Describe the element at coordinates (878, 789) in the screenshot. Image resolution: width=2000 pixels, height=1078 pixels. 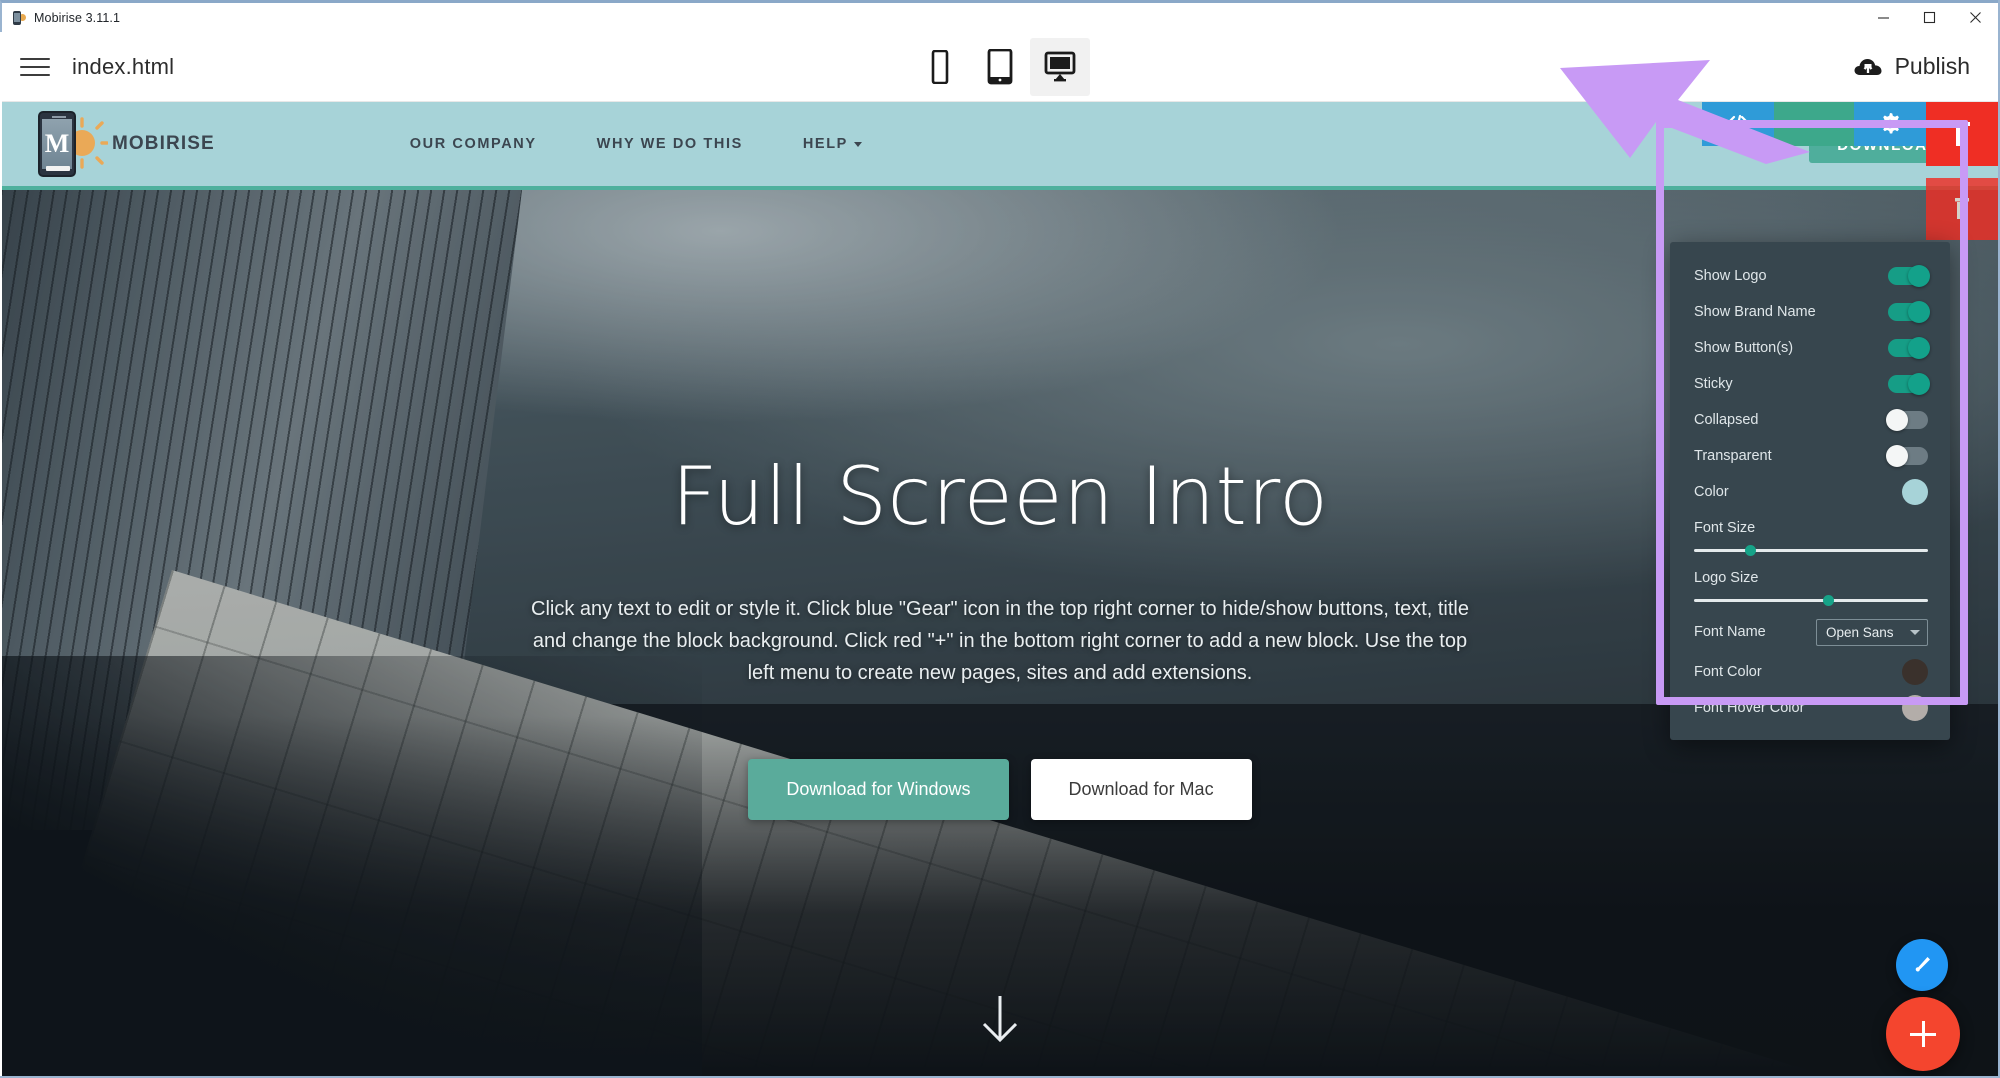
I see `download-for-windows-button: Download for Windows` at that location.